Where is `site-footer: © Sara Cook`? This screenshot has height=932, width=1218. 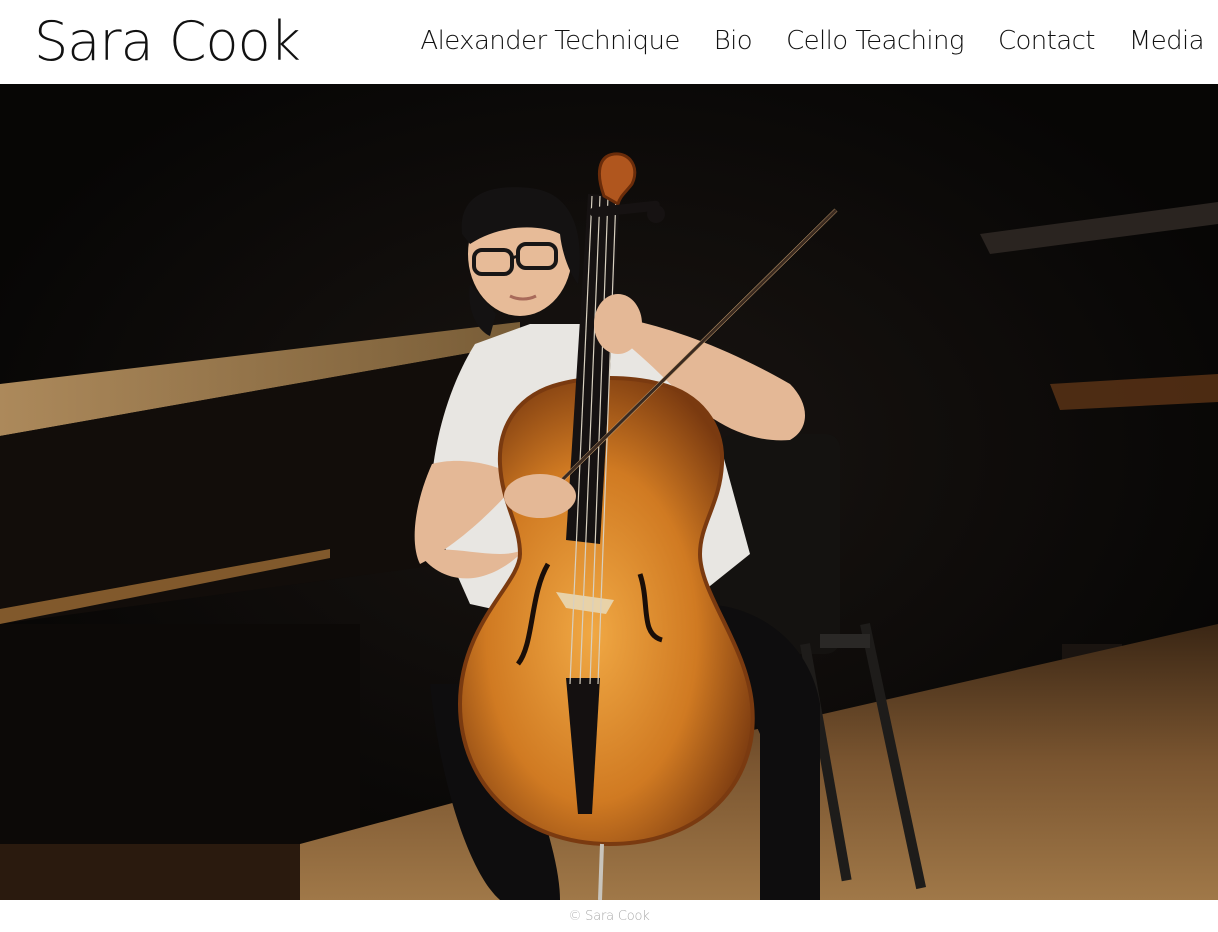
site-footer: © Sara Cook is located at coordinates (609, 916).